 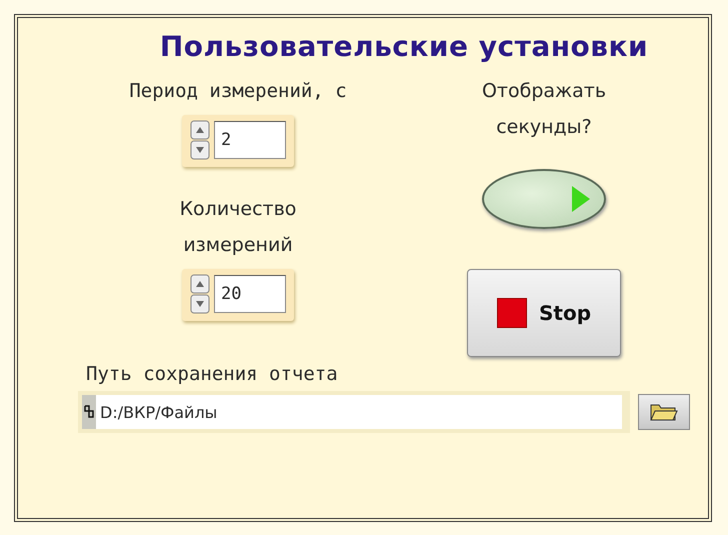 I want to click on period-label: Период измерений, с, so click(x=238, y=91).